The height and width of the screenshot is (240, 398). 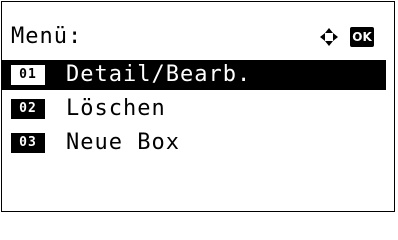 What do you see at coordinates (28, 109) in the screenshot?
I see `menu-item-number: 02` at bounding box center [28, 109].